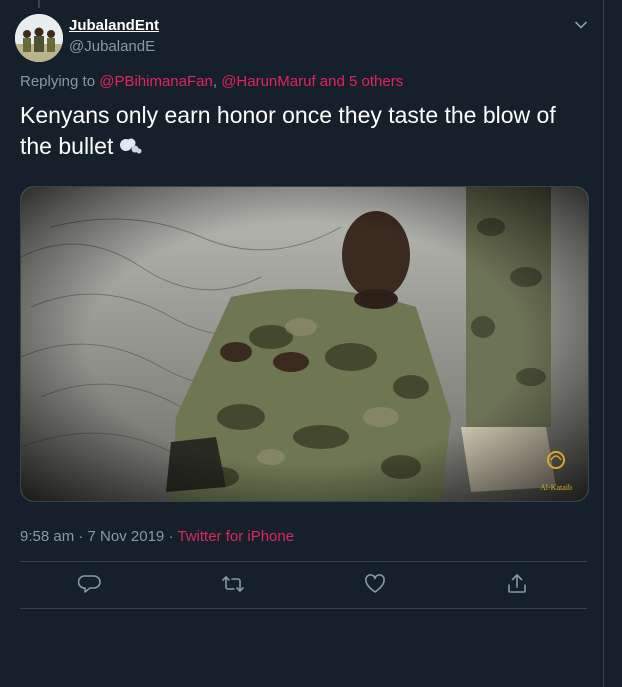 The width and height of the screenshot is (622, 687). What do you see at coordinates (268, 81) in the screenshot?
I see `mention-link: @HarunMaruf` at bounding box center [268, 81].